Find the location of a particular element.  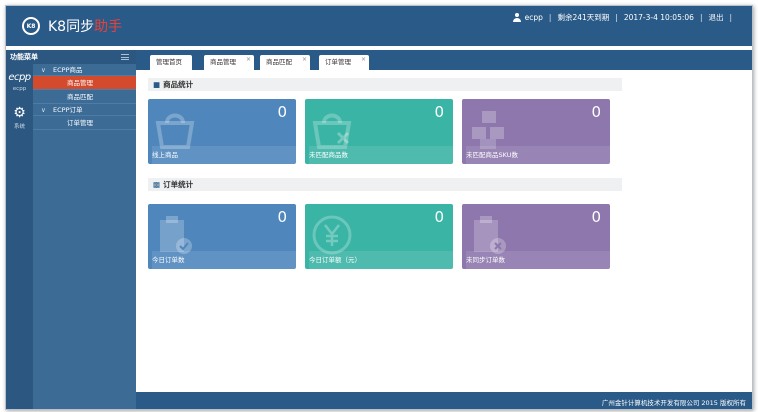

datetime: 2017-3-4 10:05:06 is located at coordinates (658, 17).